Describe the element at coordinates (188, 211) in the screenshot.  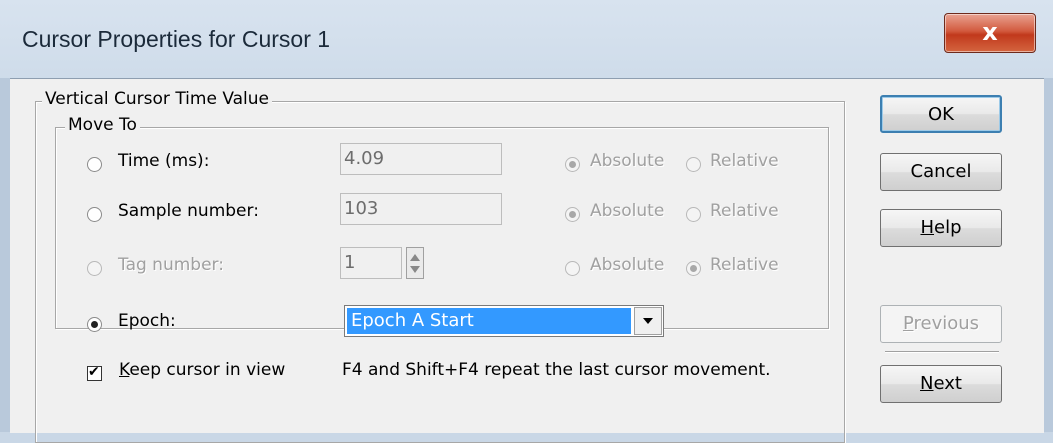
I see `sample-label: Sample number:` at that location.